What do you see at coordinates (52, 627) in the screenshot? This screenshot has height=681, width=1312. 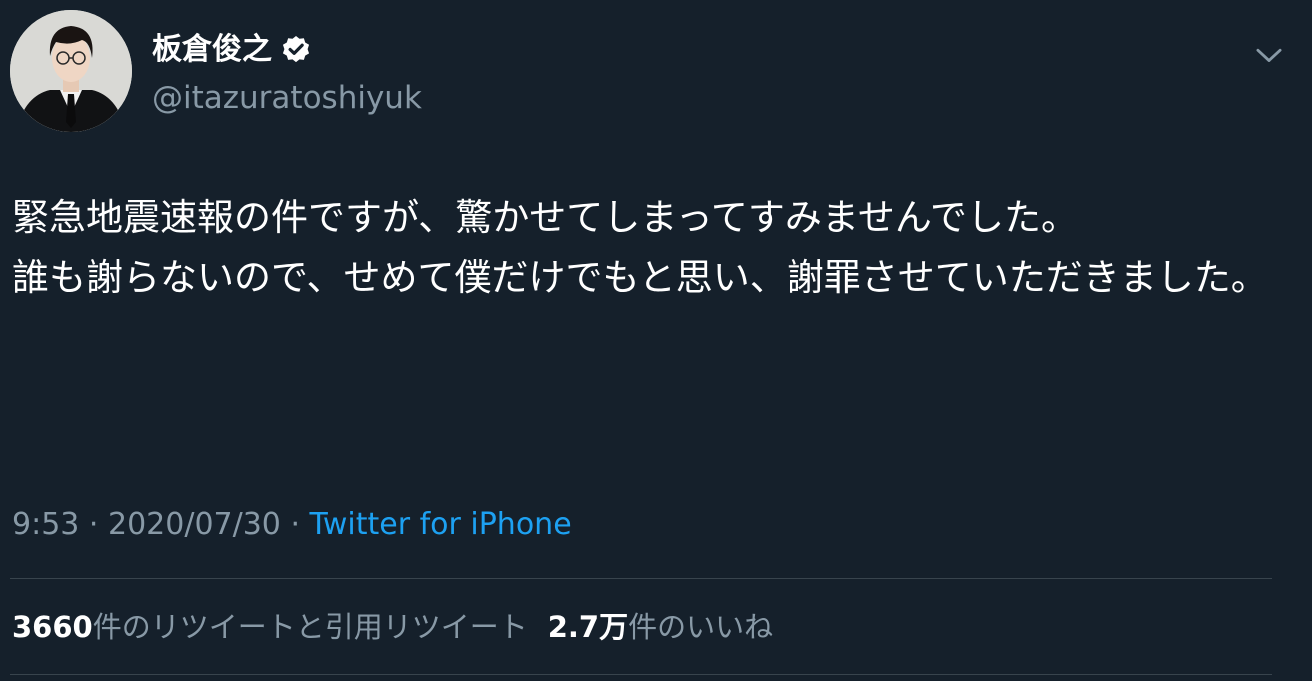 I see `retweet-count: 3660` at bounding box center [52, 627].